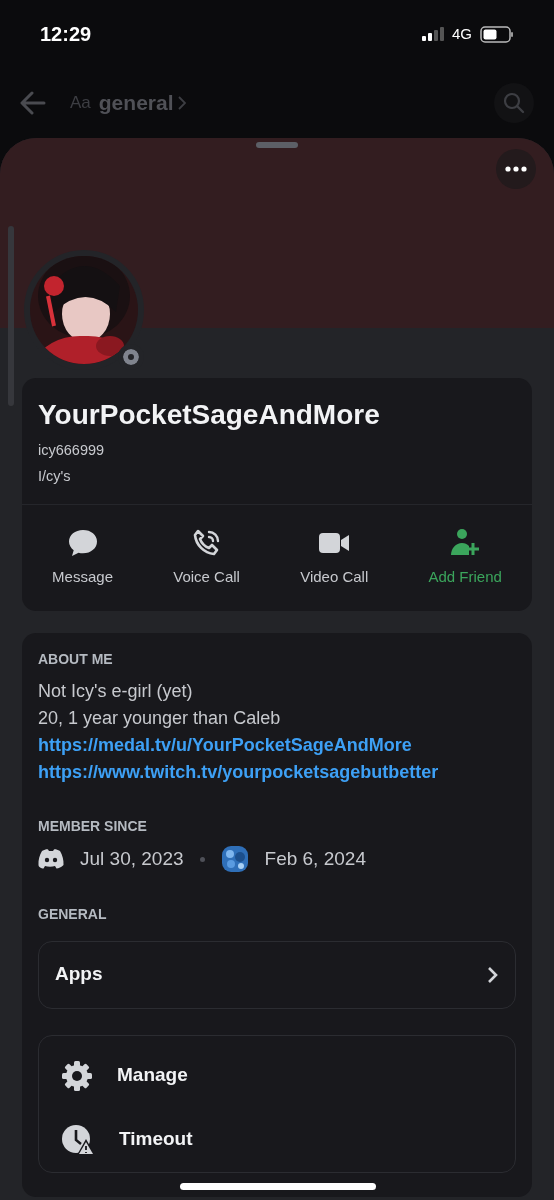  What do you see at coordinates (462, 33) in the screenshot?
I see `network-type: 4G` at bounding box center [462, 33].